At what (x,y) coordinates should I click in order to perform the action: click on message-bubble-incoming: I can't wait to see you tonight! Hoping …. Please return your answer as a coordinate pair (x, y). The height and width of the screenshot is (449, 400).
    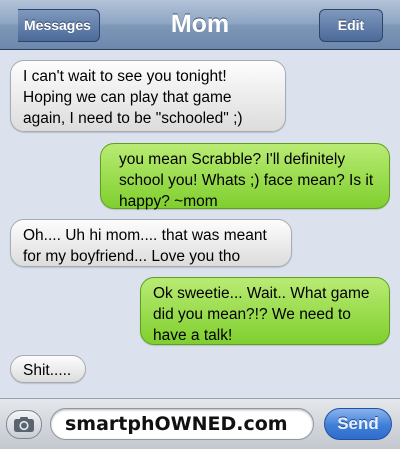
    Looking at the image, I should click on (148, 96).